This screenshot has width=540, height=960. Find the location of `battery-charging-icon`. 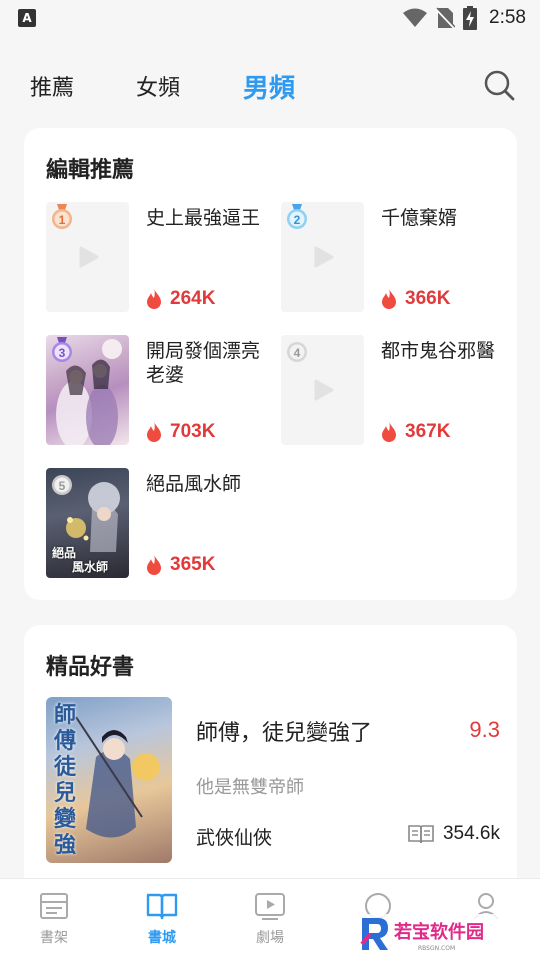

battery-charging-icon is located at coordinates (470, 18).